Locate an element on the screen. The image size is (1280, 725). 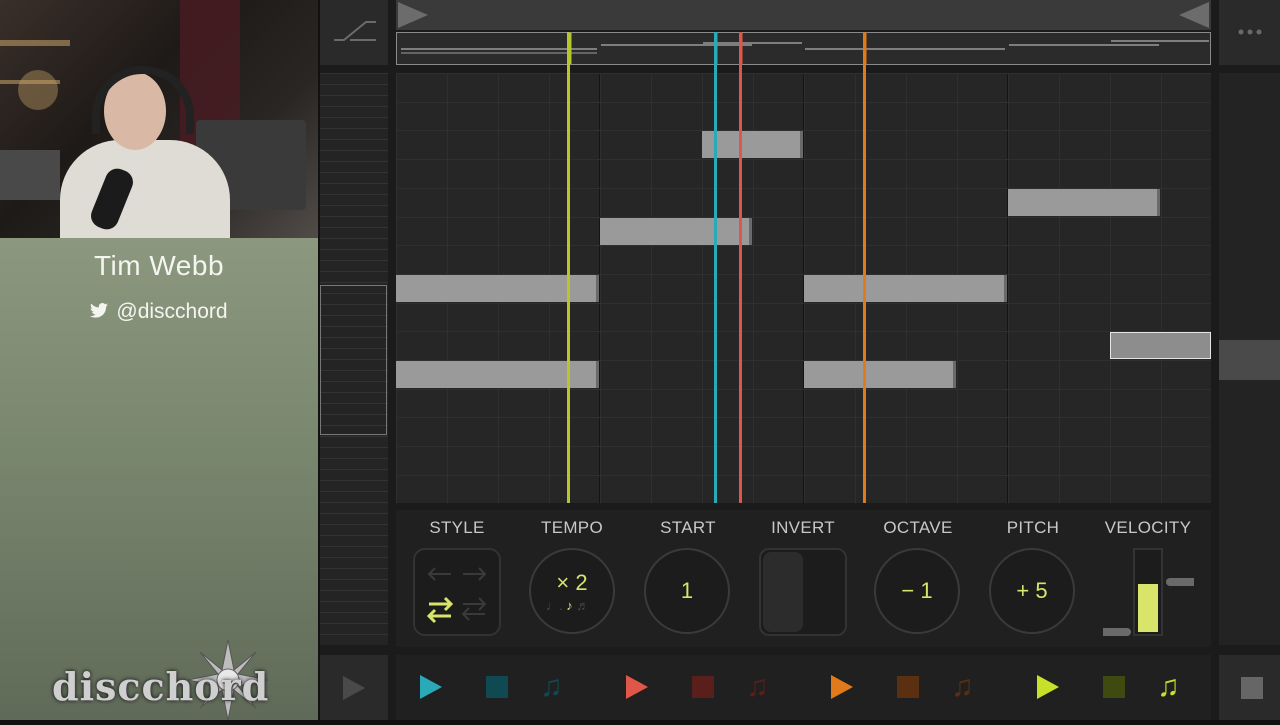
velocity-slider is located at coordinates (1148, 592).